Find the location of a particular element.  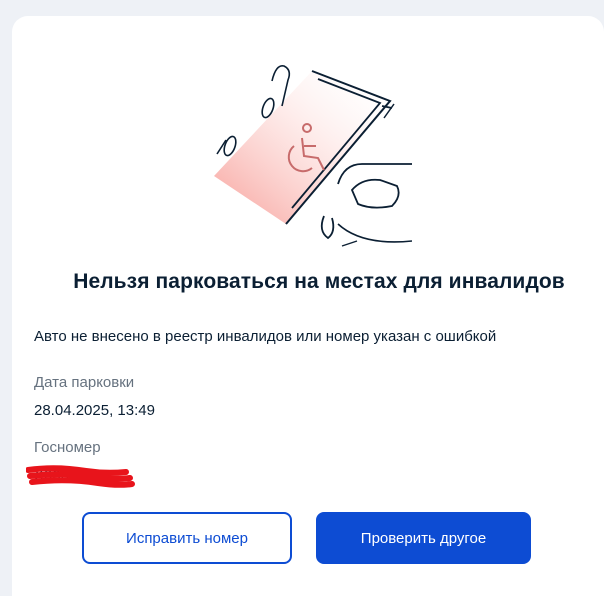

disabled-parking-illustration is located at coordinates (312, 151).